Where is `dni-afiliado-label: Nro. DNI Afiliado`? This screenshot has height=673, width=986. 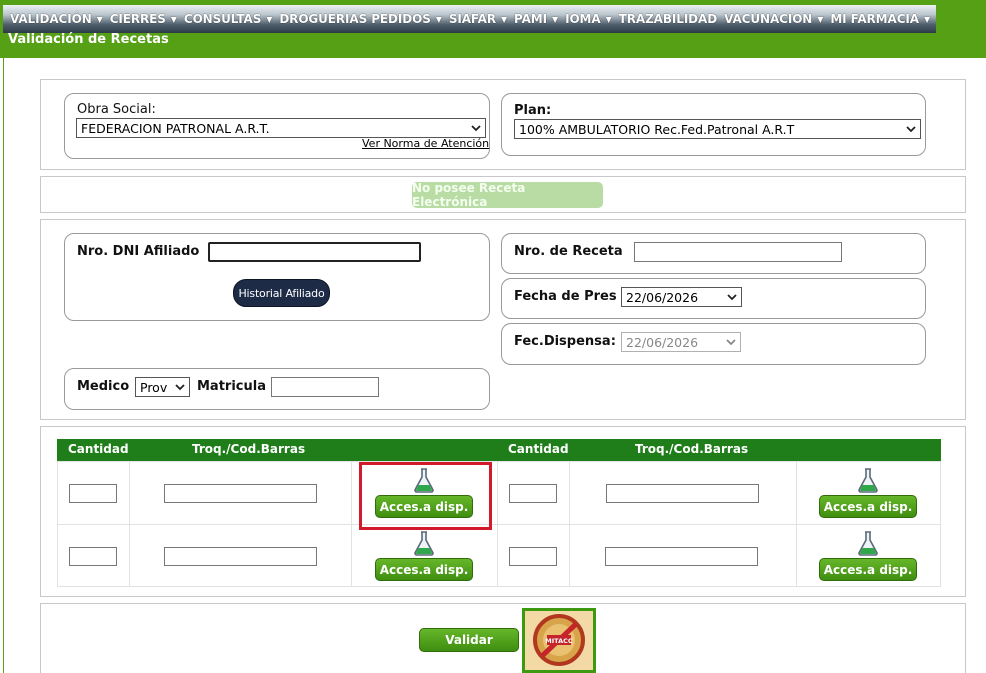
dni-afiliado-label: Nro. DNI Afiliado is located at coordinates (138, 251).